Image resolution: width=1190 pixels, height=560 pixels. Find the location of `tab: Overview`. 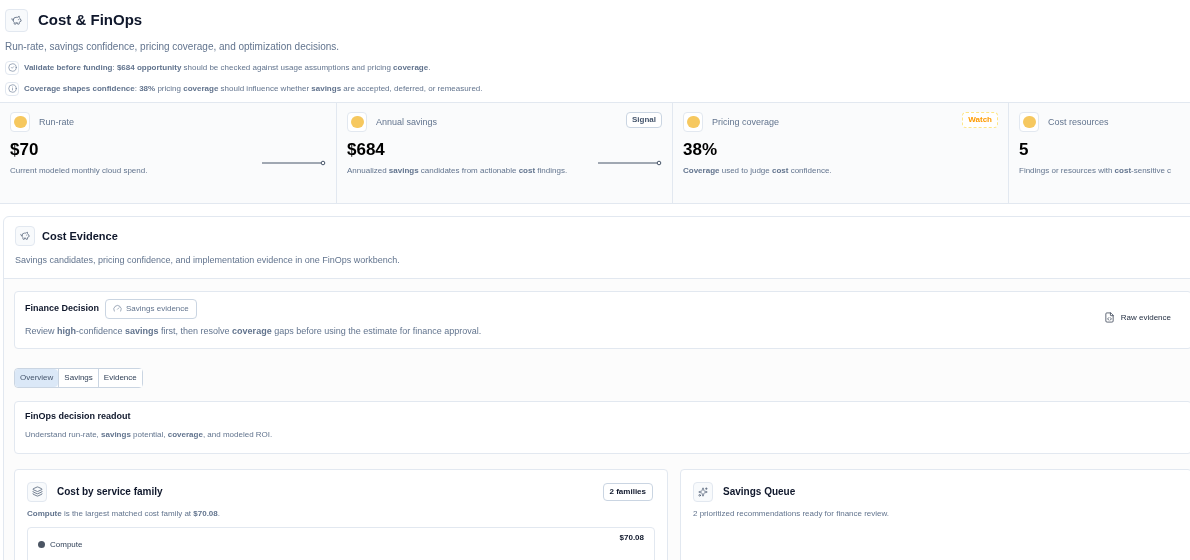

tab: Overview is located at coordinates (37, 377).